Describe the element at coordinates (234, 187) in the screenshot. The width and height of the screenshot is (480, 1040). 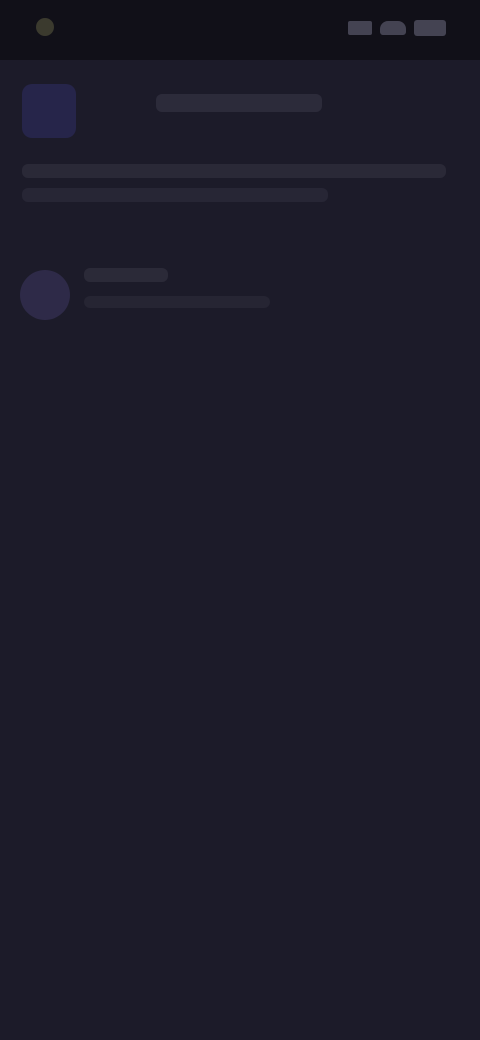
I see `info-banner` at that location.